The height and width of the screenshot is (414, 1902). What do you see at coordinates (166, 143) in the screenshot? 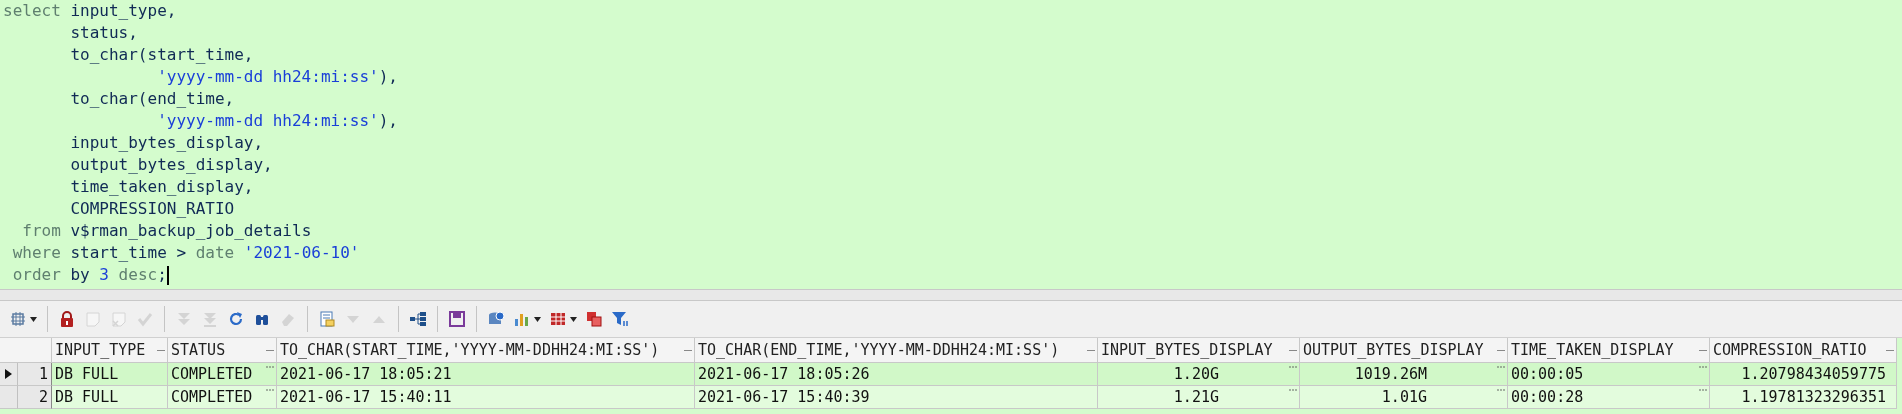
I see `code-token: input_bytes_display,` at bounding box center [166, 143].